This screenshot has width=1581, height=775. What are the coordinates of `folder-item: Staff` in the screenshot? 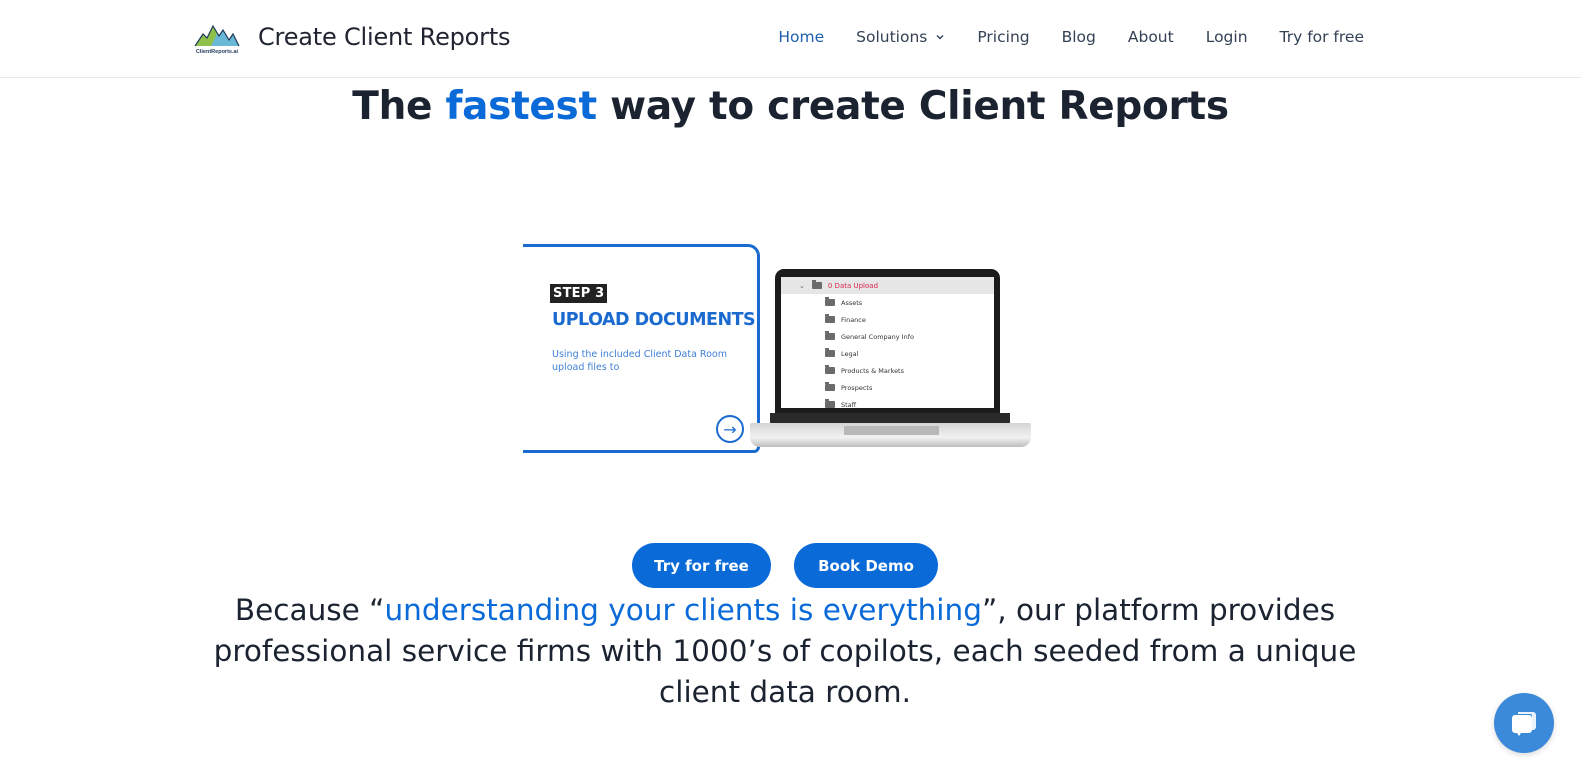 It's located at (909, 402).